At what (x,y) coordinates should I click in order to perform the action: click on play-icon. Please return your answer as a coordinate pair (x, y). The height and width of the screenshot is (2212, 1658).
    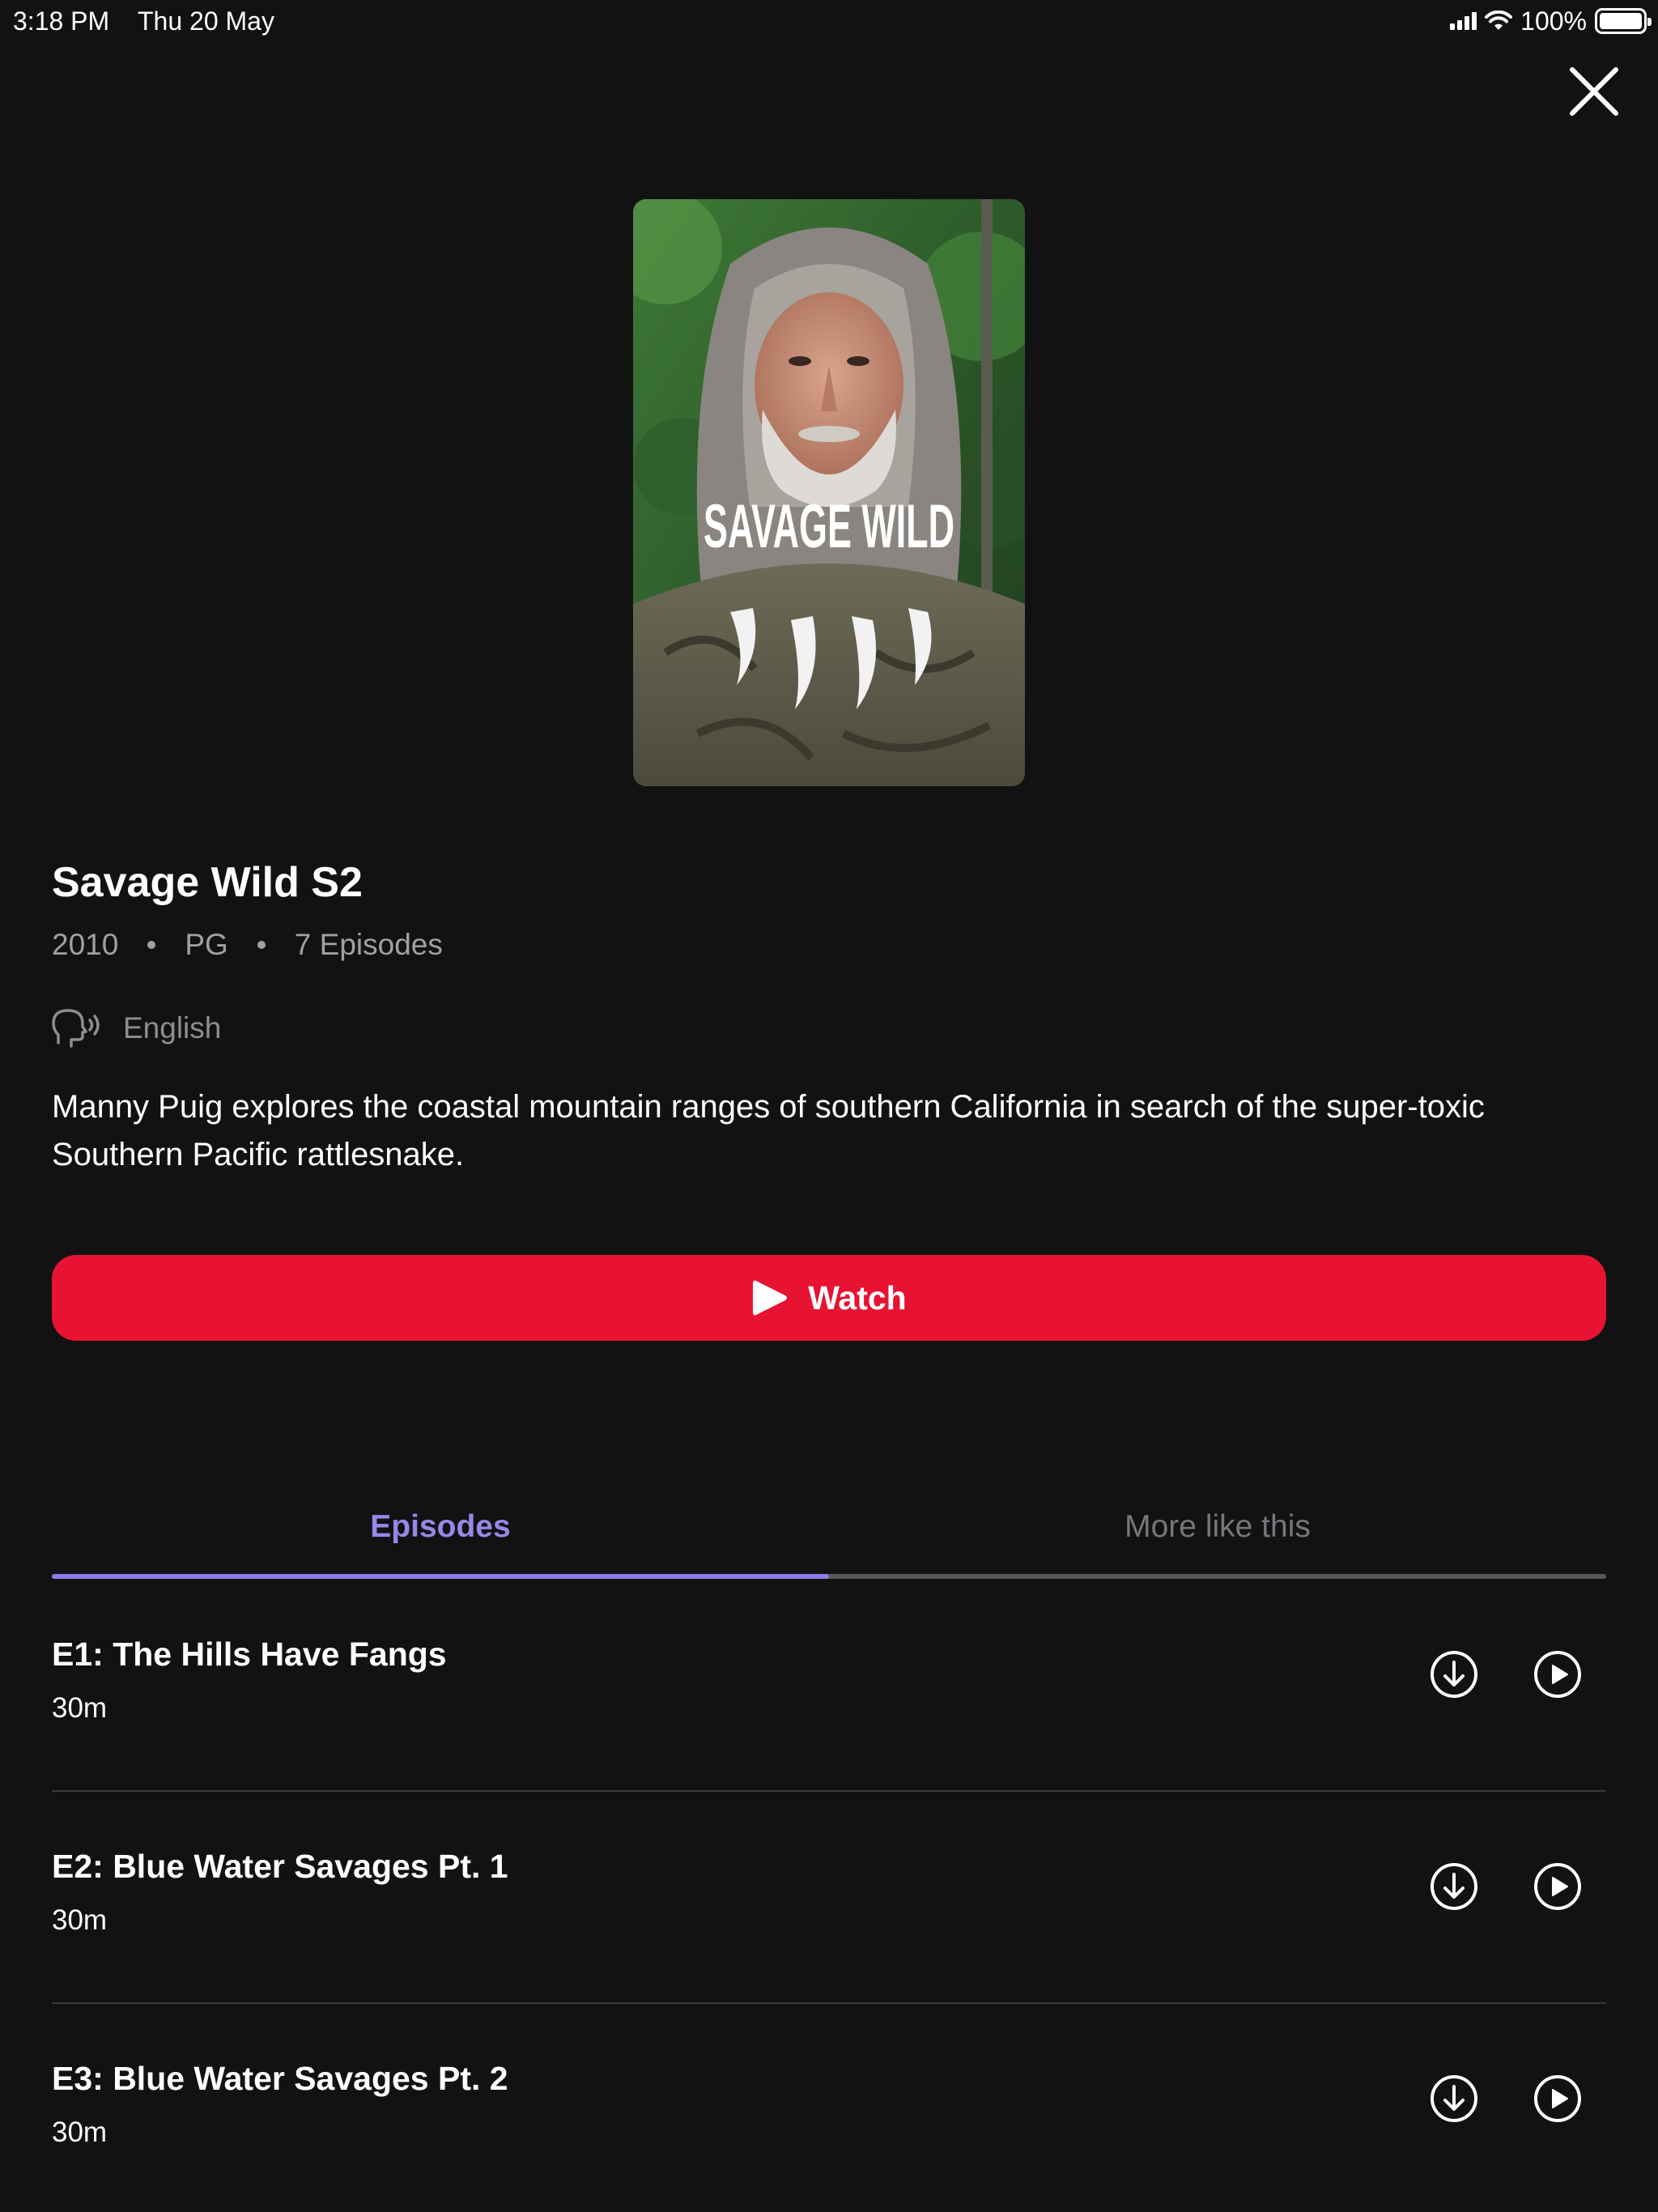
    Looking at the image, I should click on (770, 1298).